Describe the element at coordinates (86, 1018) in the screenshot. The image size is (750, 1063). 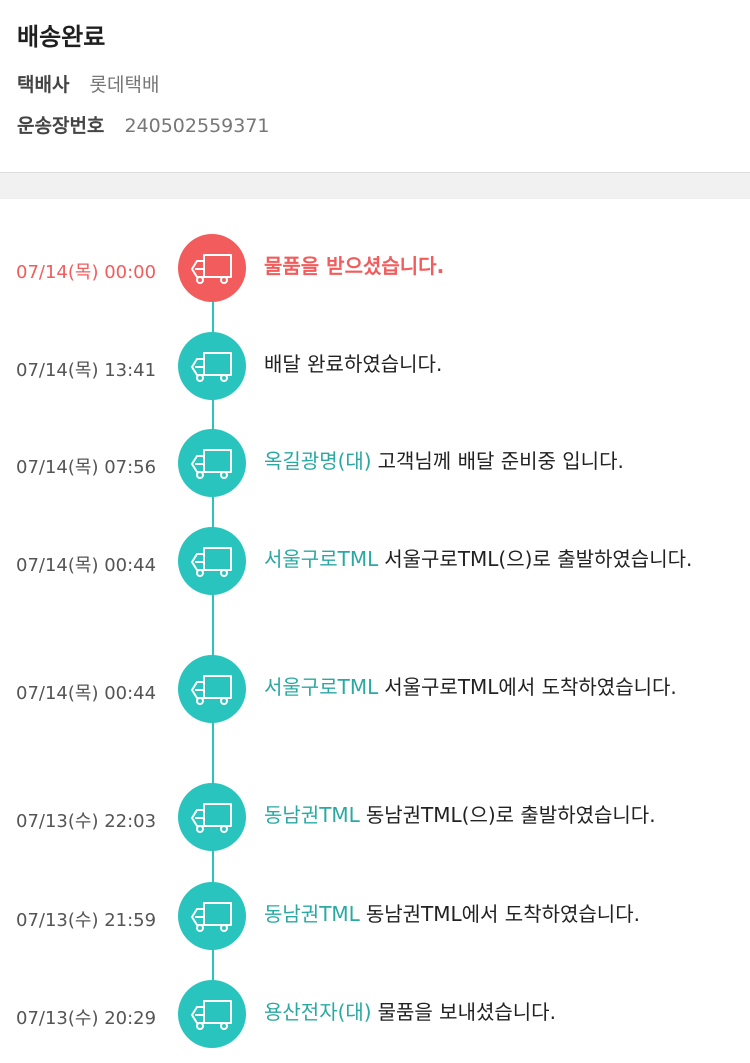
I see `event-time: 07/13(수) 20:29` at that location.